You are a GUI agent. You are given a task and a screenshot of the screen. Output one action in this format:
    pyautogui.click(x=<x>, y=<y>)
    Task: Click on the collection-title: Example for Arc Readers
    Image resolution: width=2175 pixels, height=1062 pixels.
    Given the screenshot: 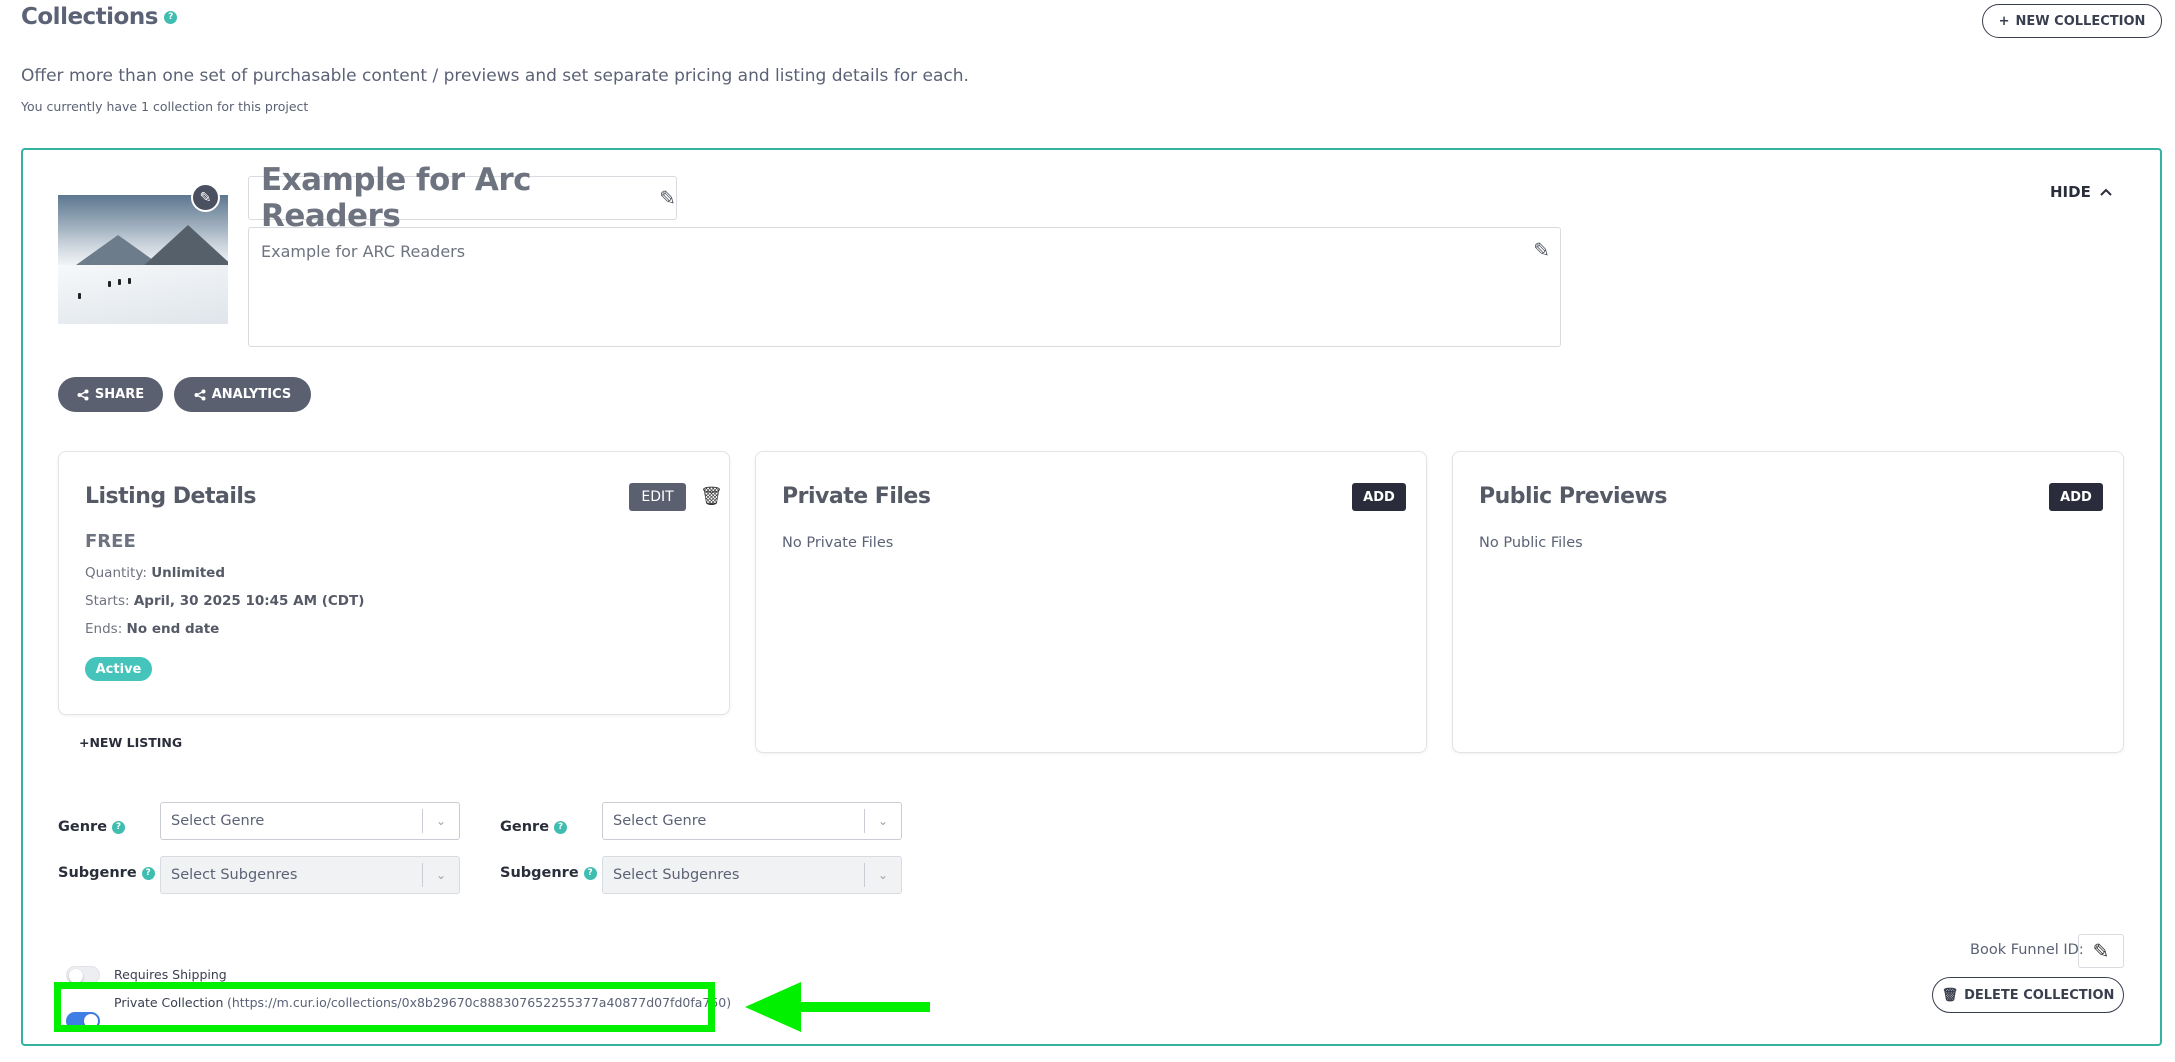 What is the action you would take?
    pyautogui.click(x=396, y=198)
    